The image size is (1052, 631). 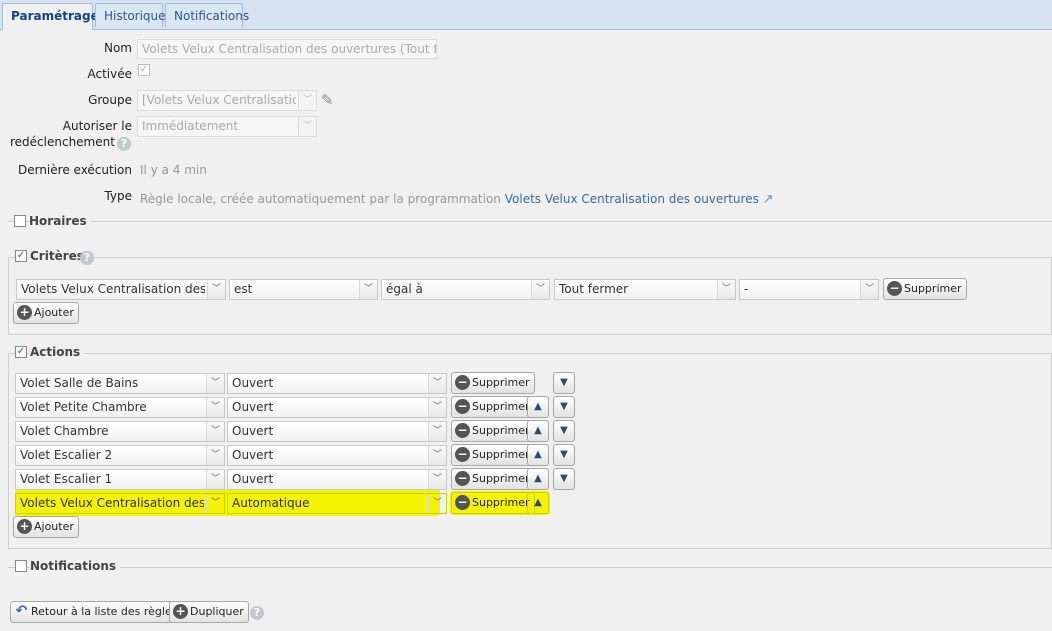 I want to click on critere-device-select: Volets Velux Centralisation des ou ﹀, so click(x=121, y=289).